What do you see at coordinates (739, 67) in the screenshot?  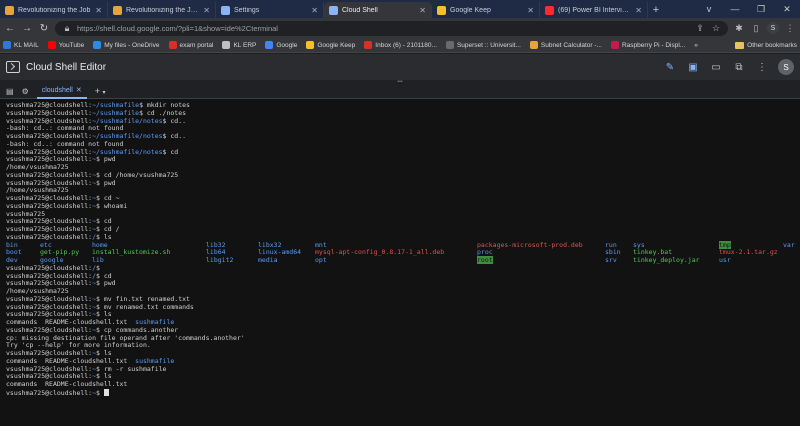 I see `open-new-window-icon: ⧉` at bounding box center [739, 67].